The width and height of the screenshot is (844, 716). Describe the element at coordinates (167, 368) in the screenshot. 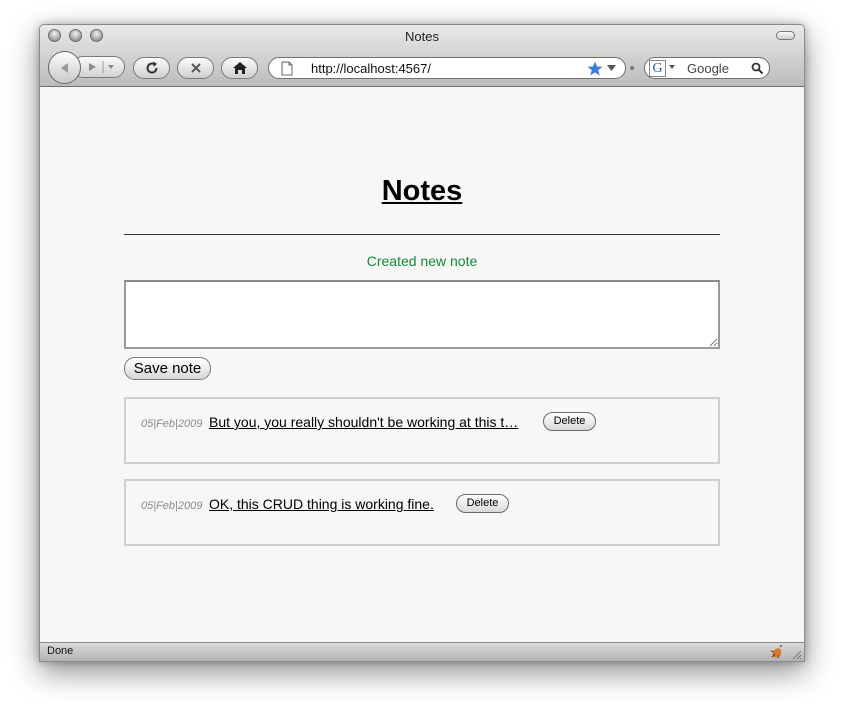

I see `save-note-button: Save note` at that location.